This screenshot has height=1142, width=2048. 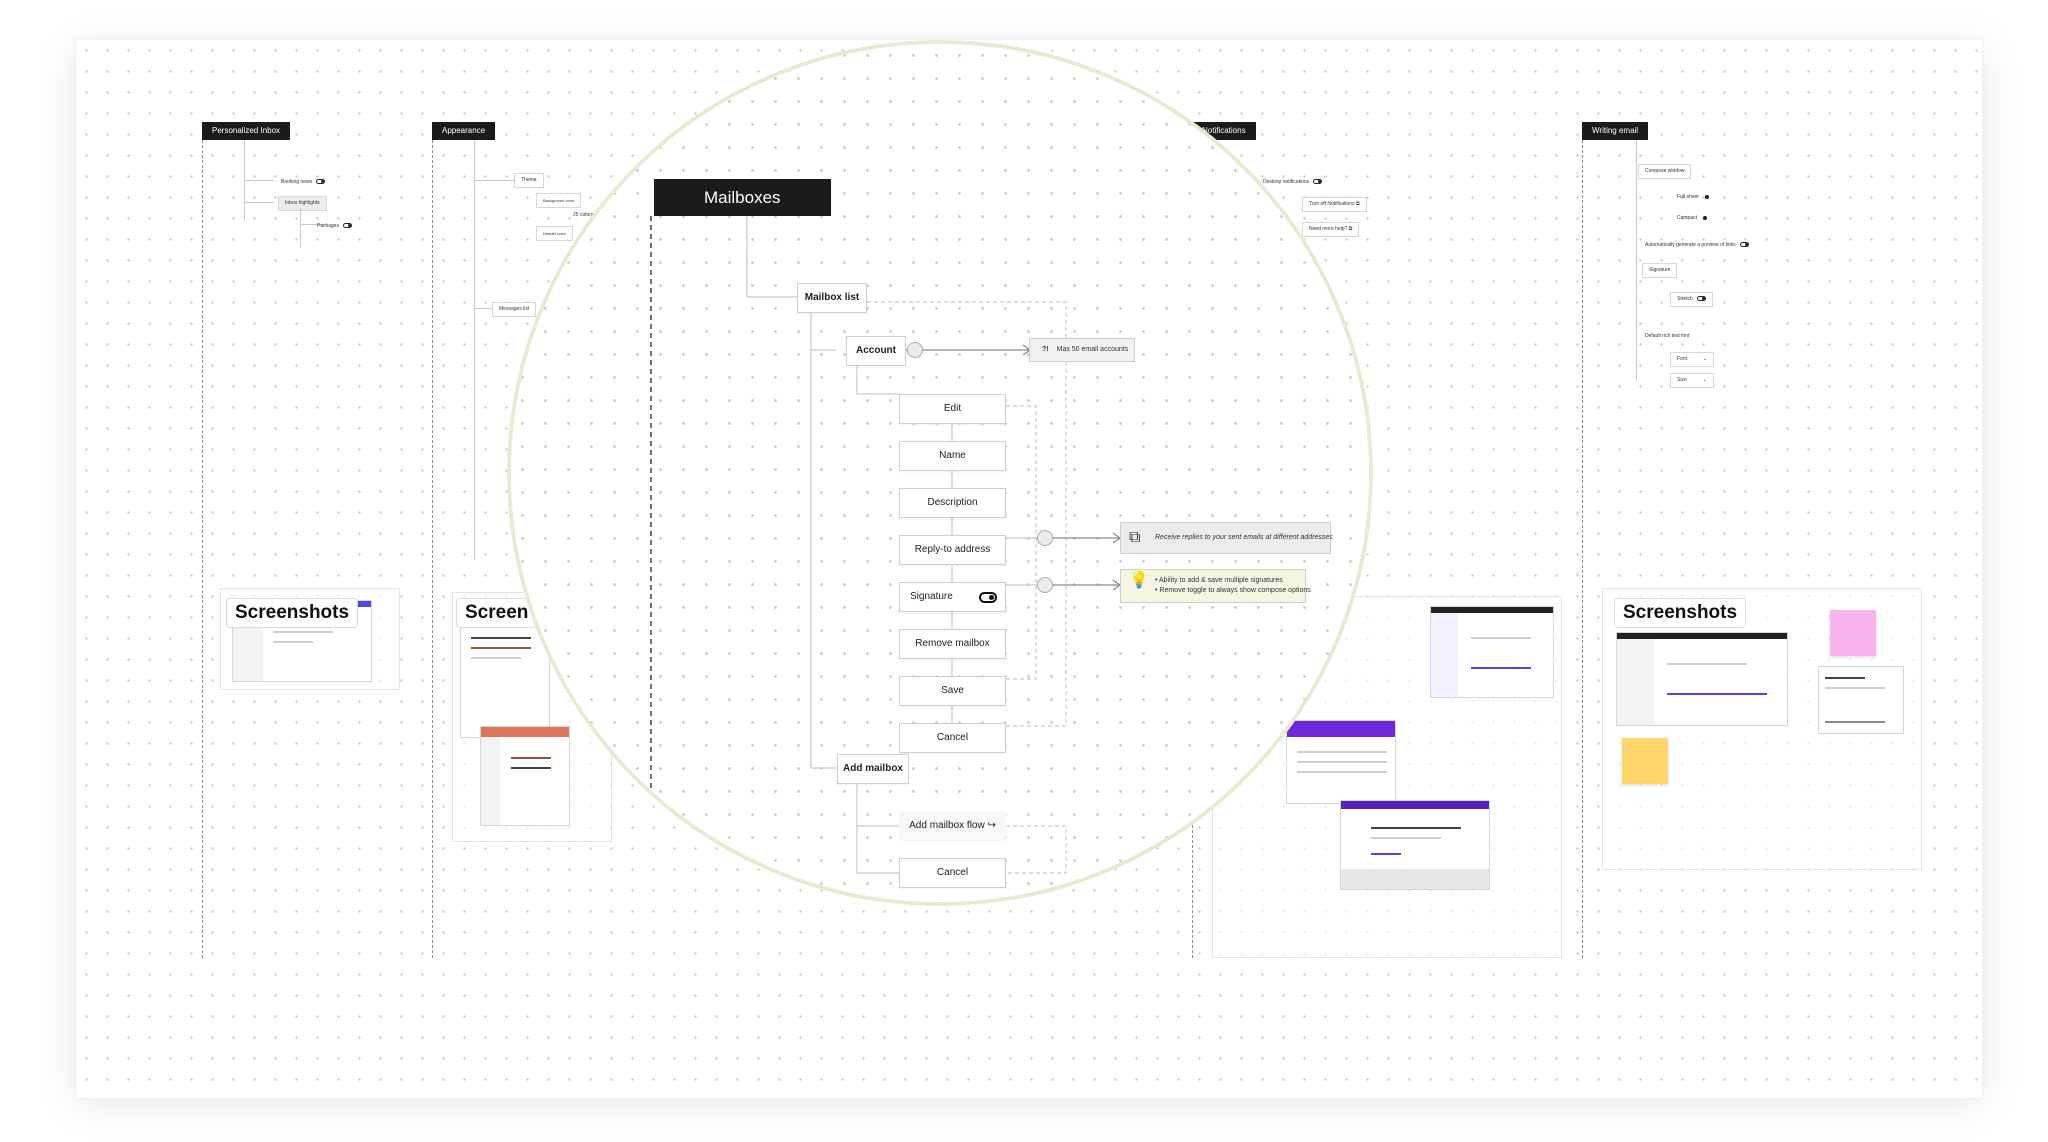 What do you see at coordinates (952, 456) in the screenshot?
I see `node-name: Name` at bounding box center [952, 456].